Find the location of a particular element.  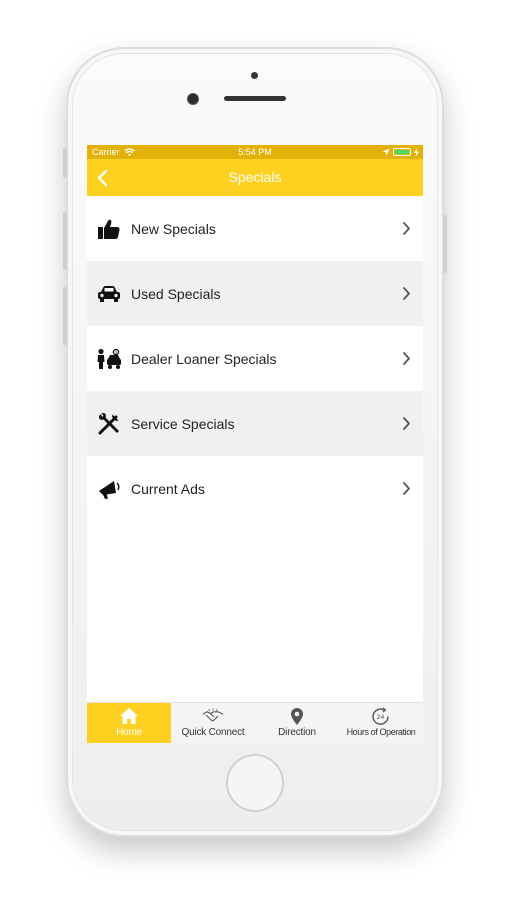

tab-label: Home is located at coordinates (129, 732).